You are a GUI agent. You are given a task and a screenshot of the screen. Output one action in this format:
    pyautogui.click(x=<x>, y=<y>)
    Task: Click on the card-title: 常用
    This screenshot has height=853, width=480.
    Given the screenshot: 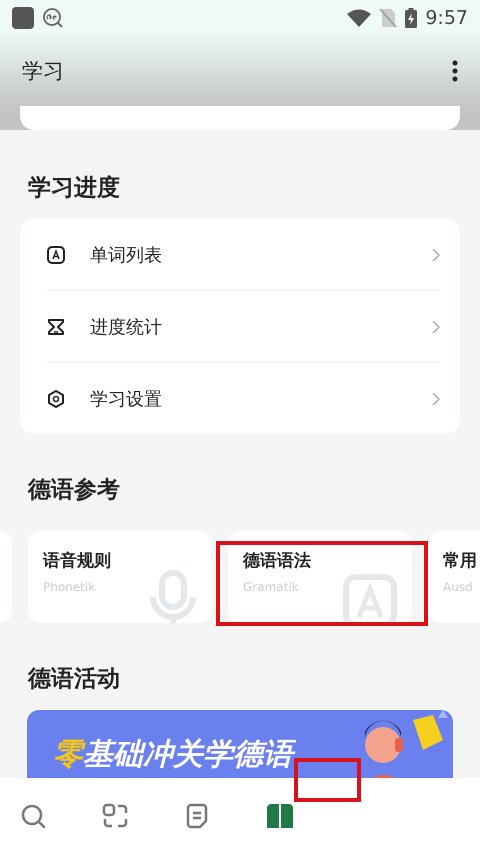 What is the action you would take?
    pyautogui.click(x=460, y=561)
    